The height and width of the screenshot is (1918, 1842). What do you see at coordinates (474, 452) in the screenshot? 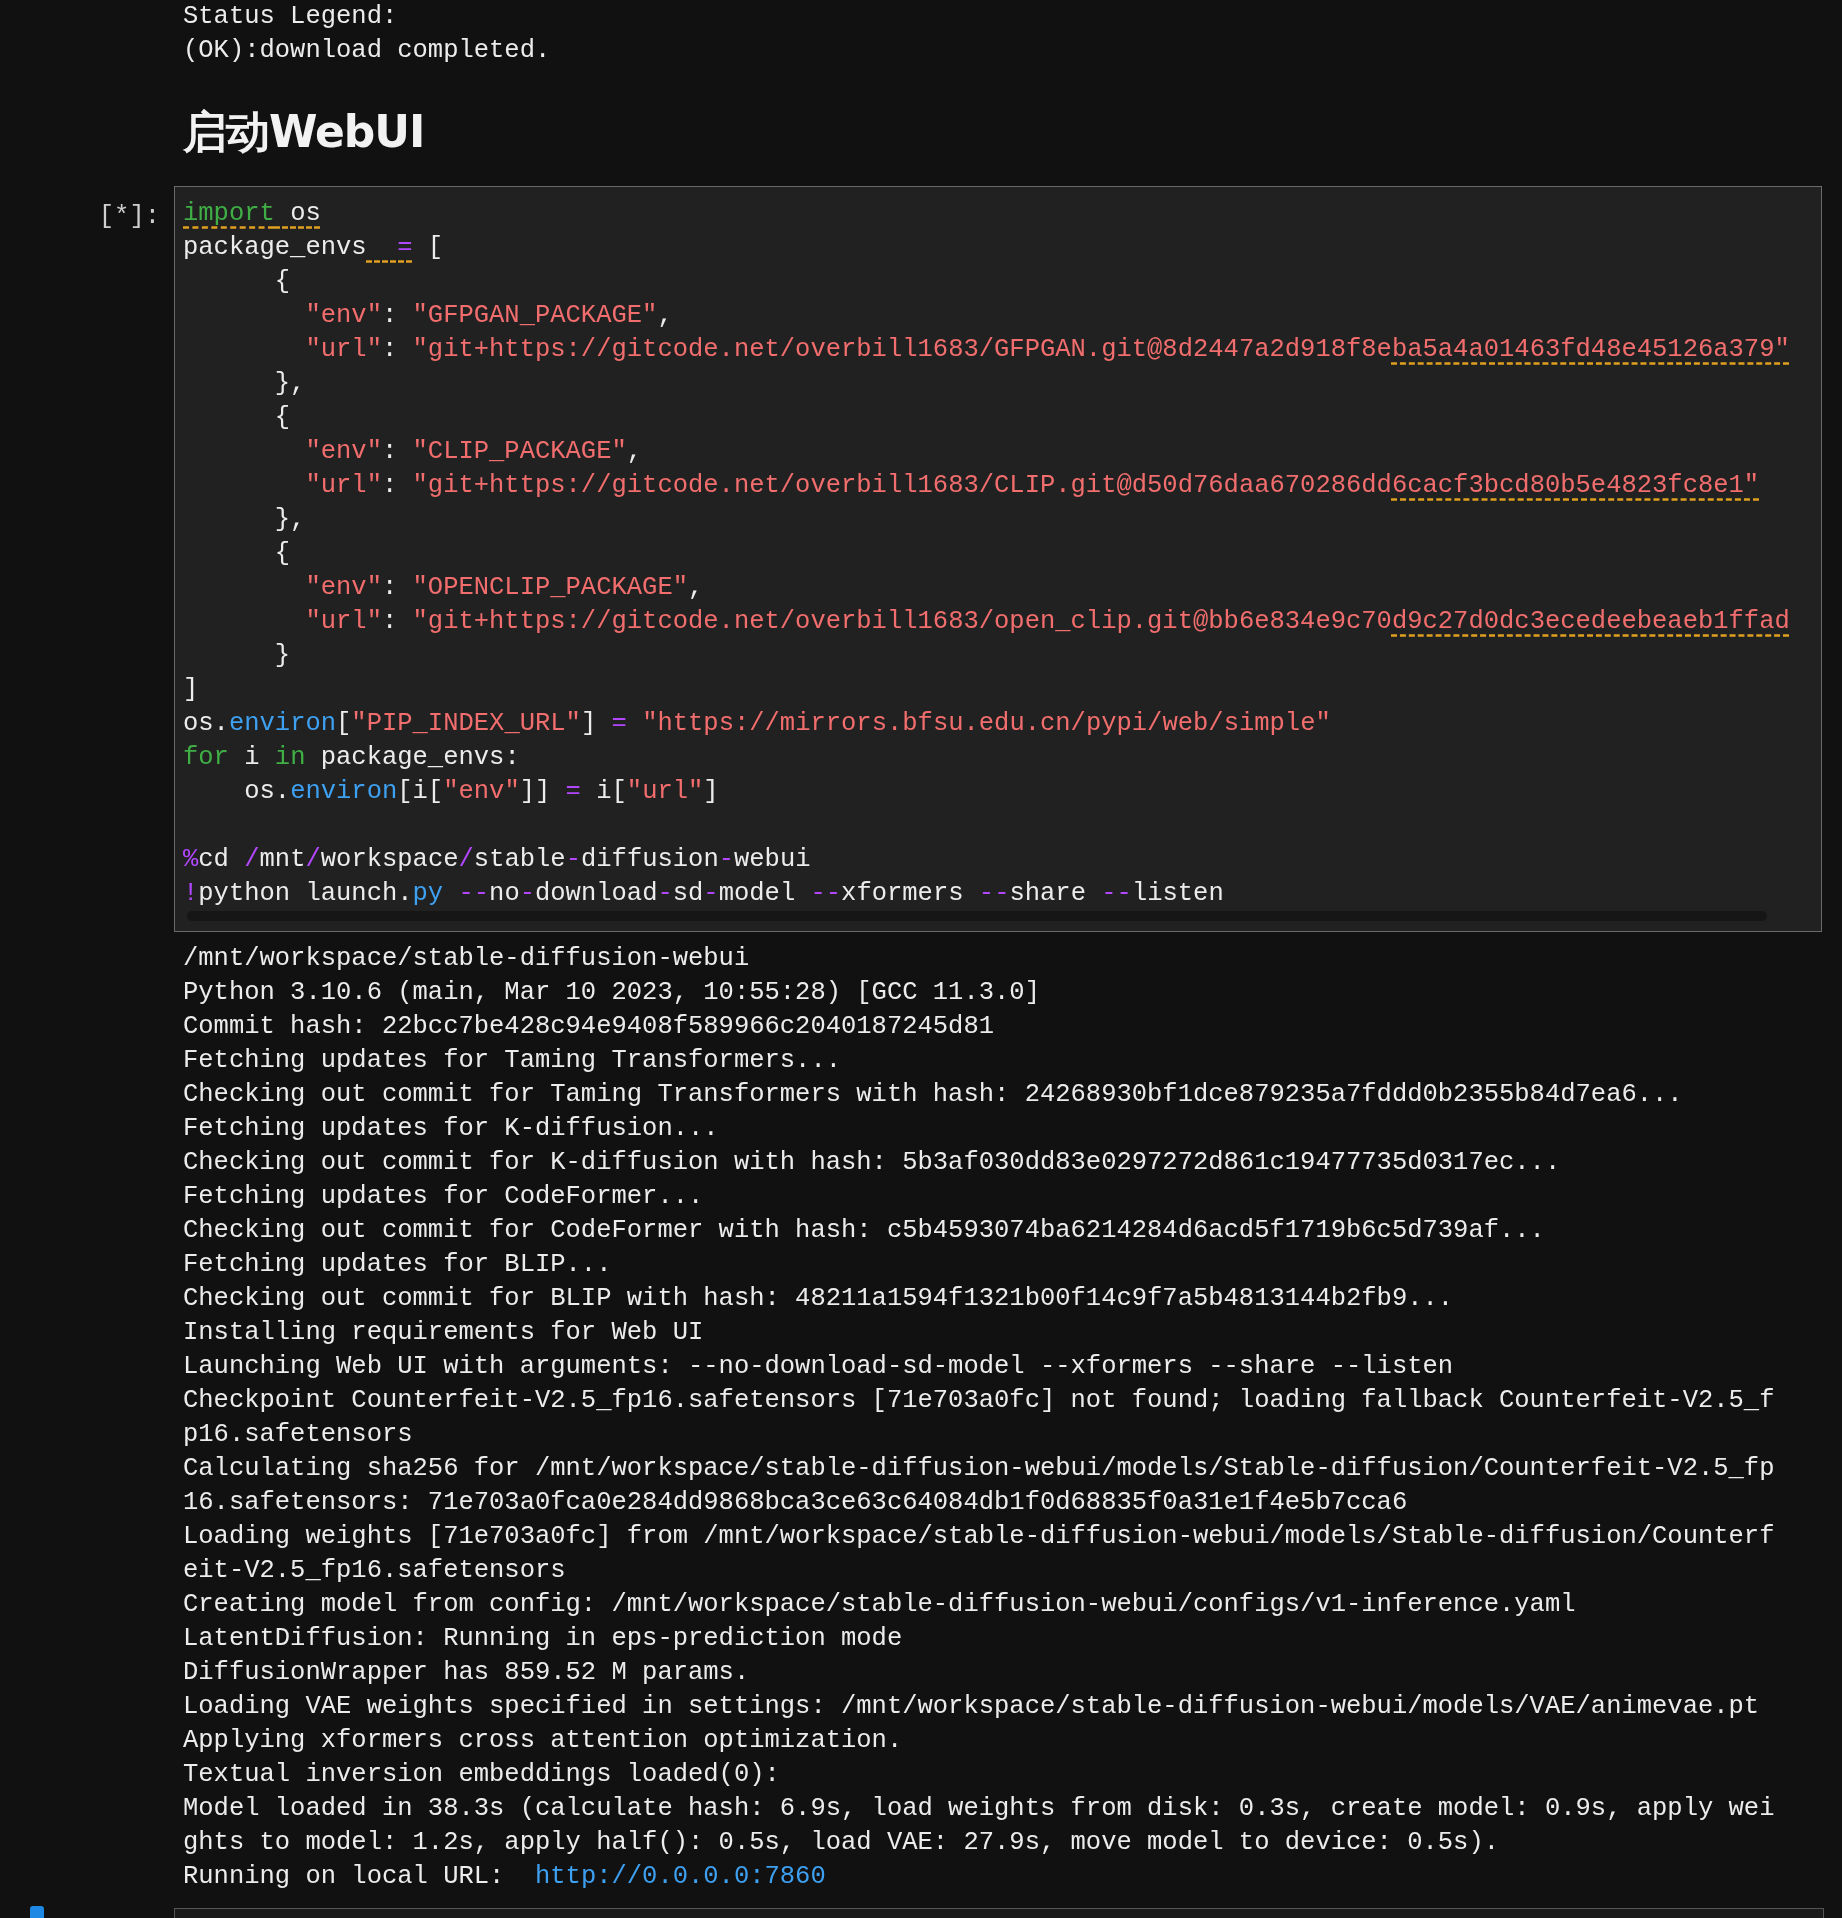
I see `code-line: "env": "CLIP_PACKAGE",` at bounding box center [474, 452].